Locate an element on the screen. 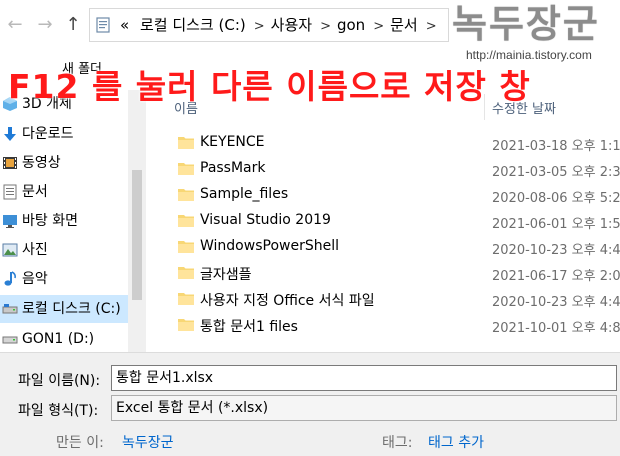 This screenshot has width=620, height=456. sidebar-item-label: 동영상 is located at coordinates (41, 163).